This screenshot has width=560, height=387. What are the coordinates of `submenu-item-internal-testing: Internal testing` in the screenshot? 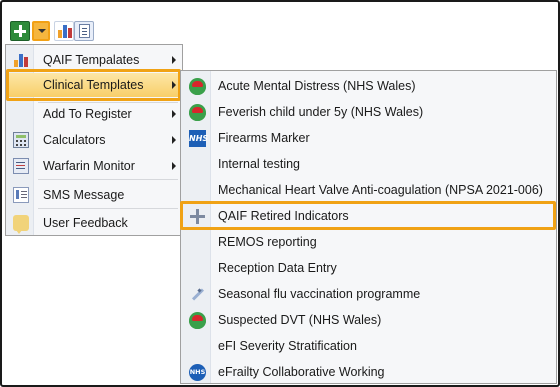 It's located at (369, 164).